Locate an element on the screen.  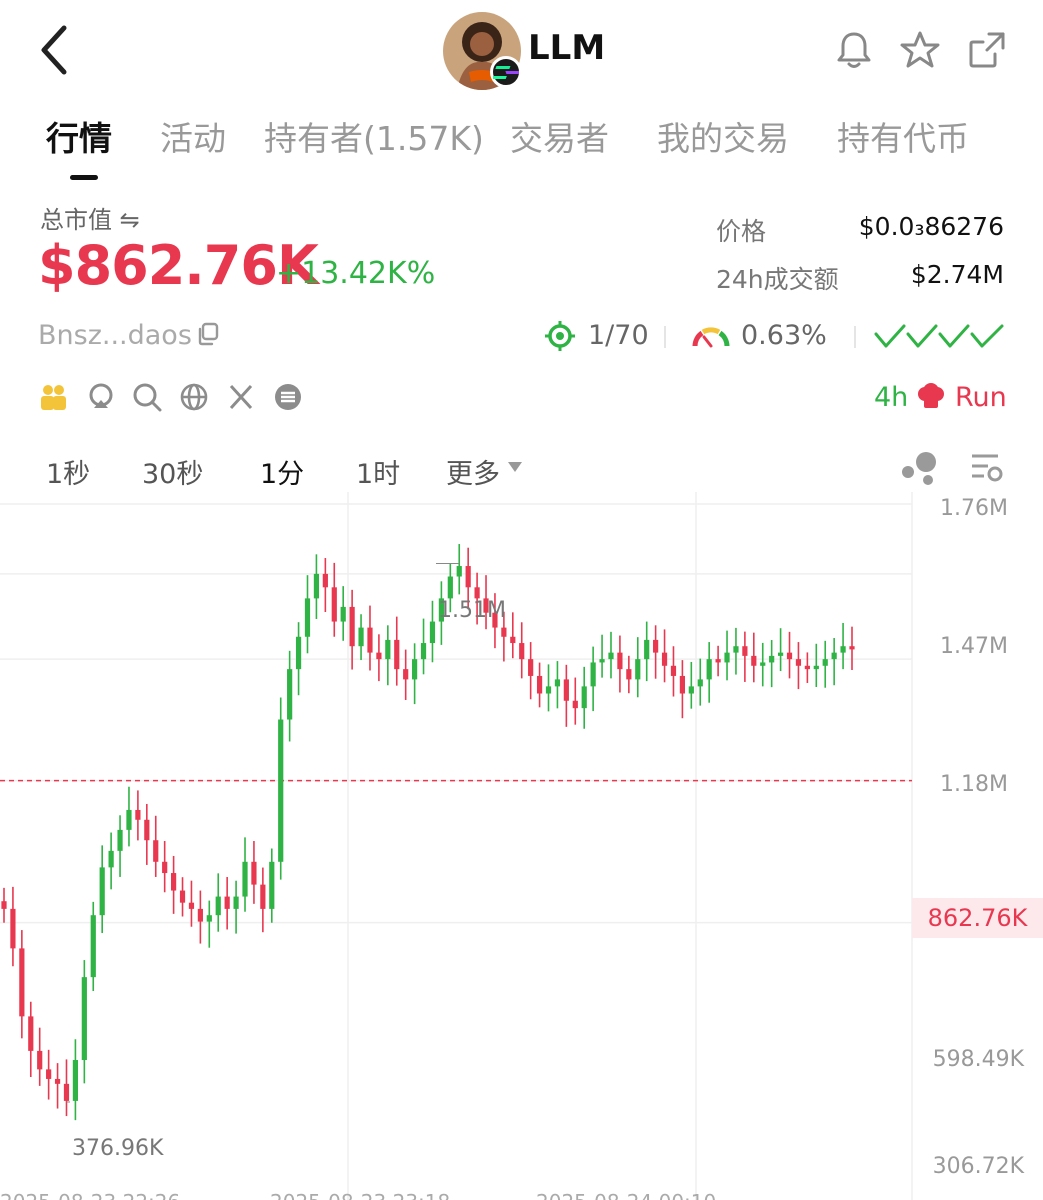
share-icon is located at coordinates (987, 50).